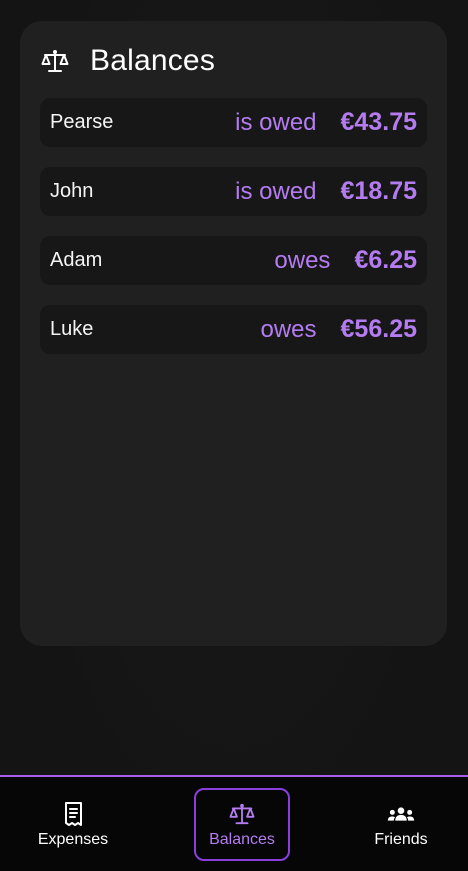  I want to click on nav-friends: Friends, so click(401, 824).